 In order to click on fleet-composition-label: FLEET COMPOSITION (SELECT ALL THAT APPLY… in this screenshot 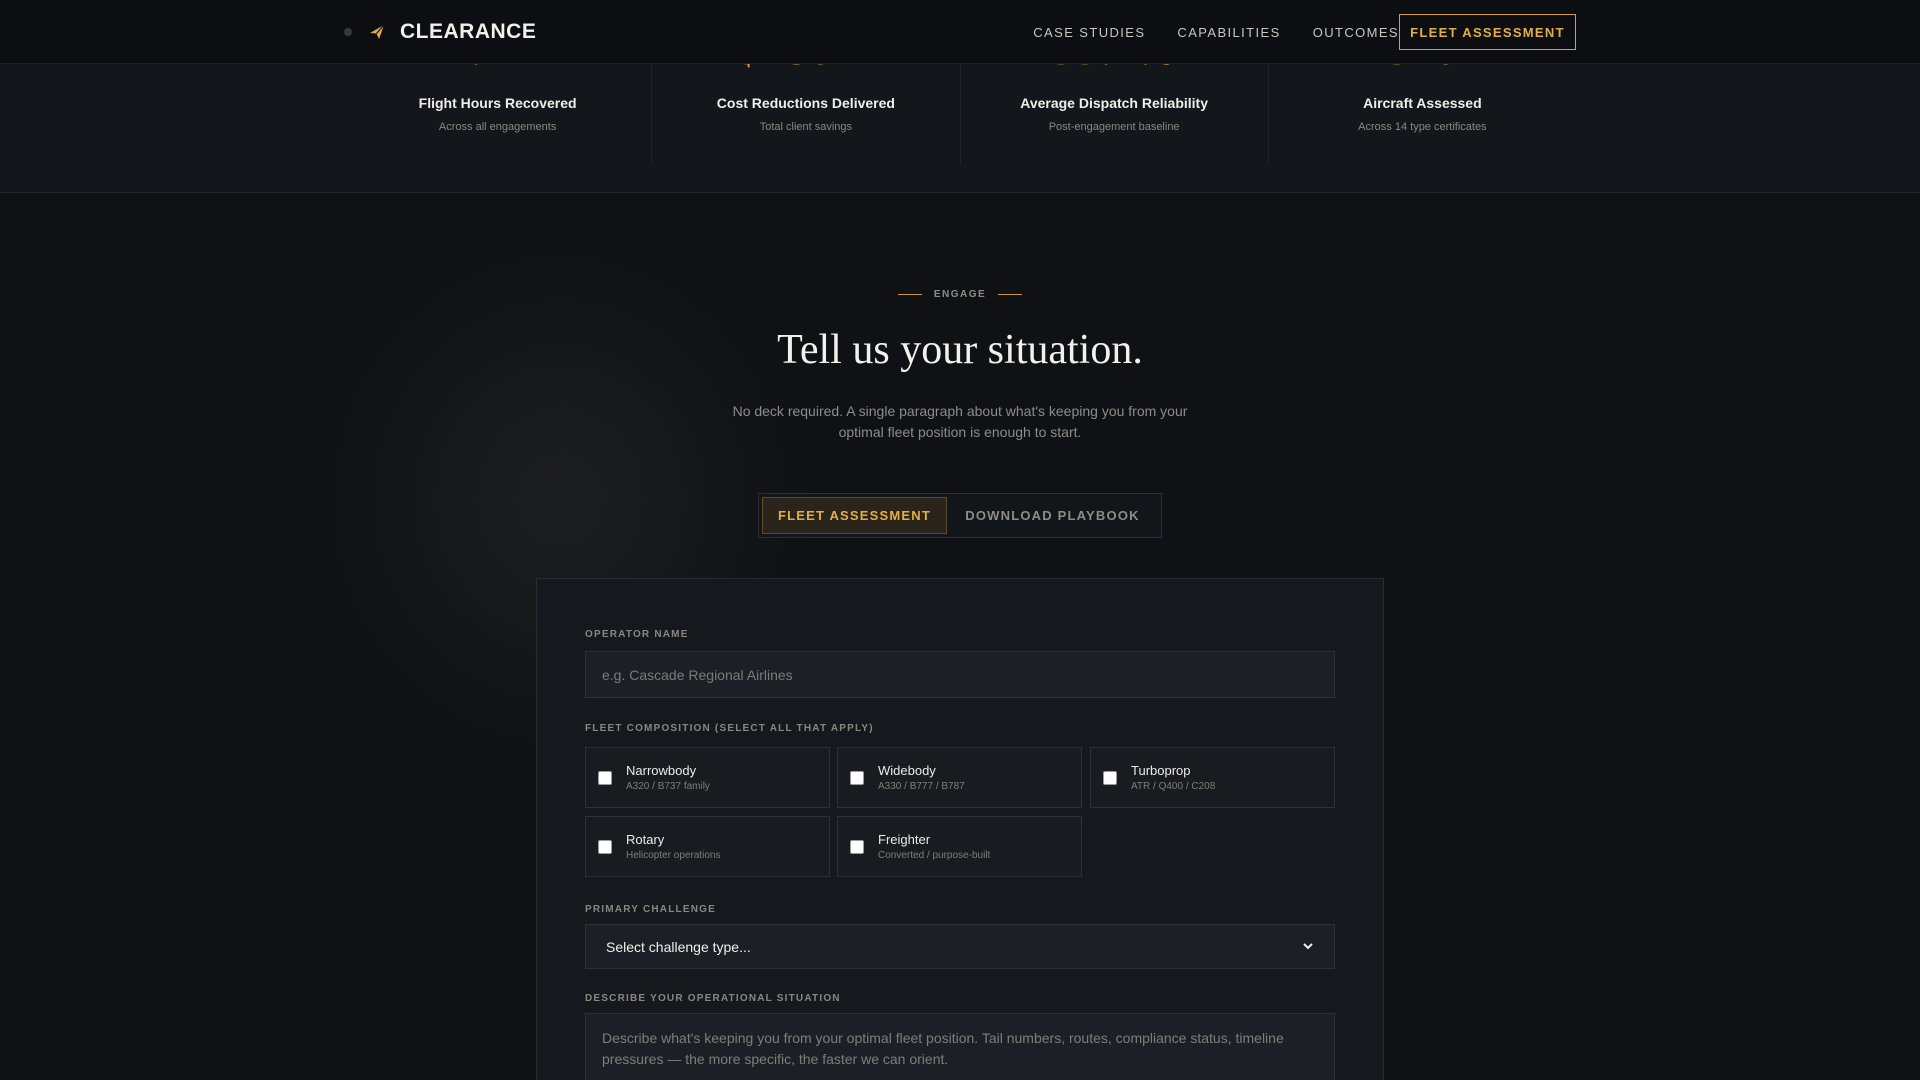, I will do `click(729, 728)`.